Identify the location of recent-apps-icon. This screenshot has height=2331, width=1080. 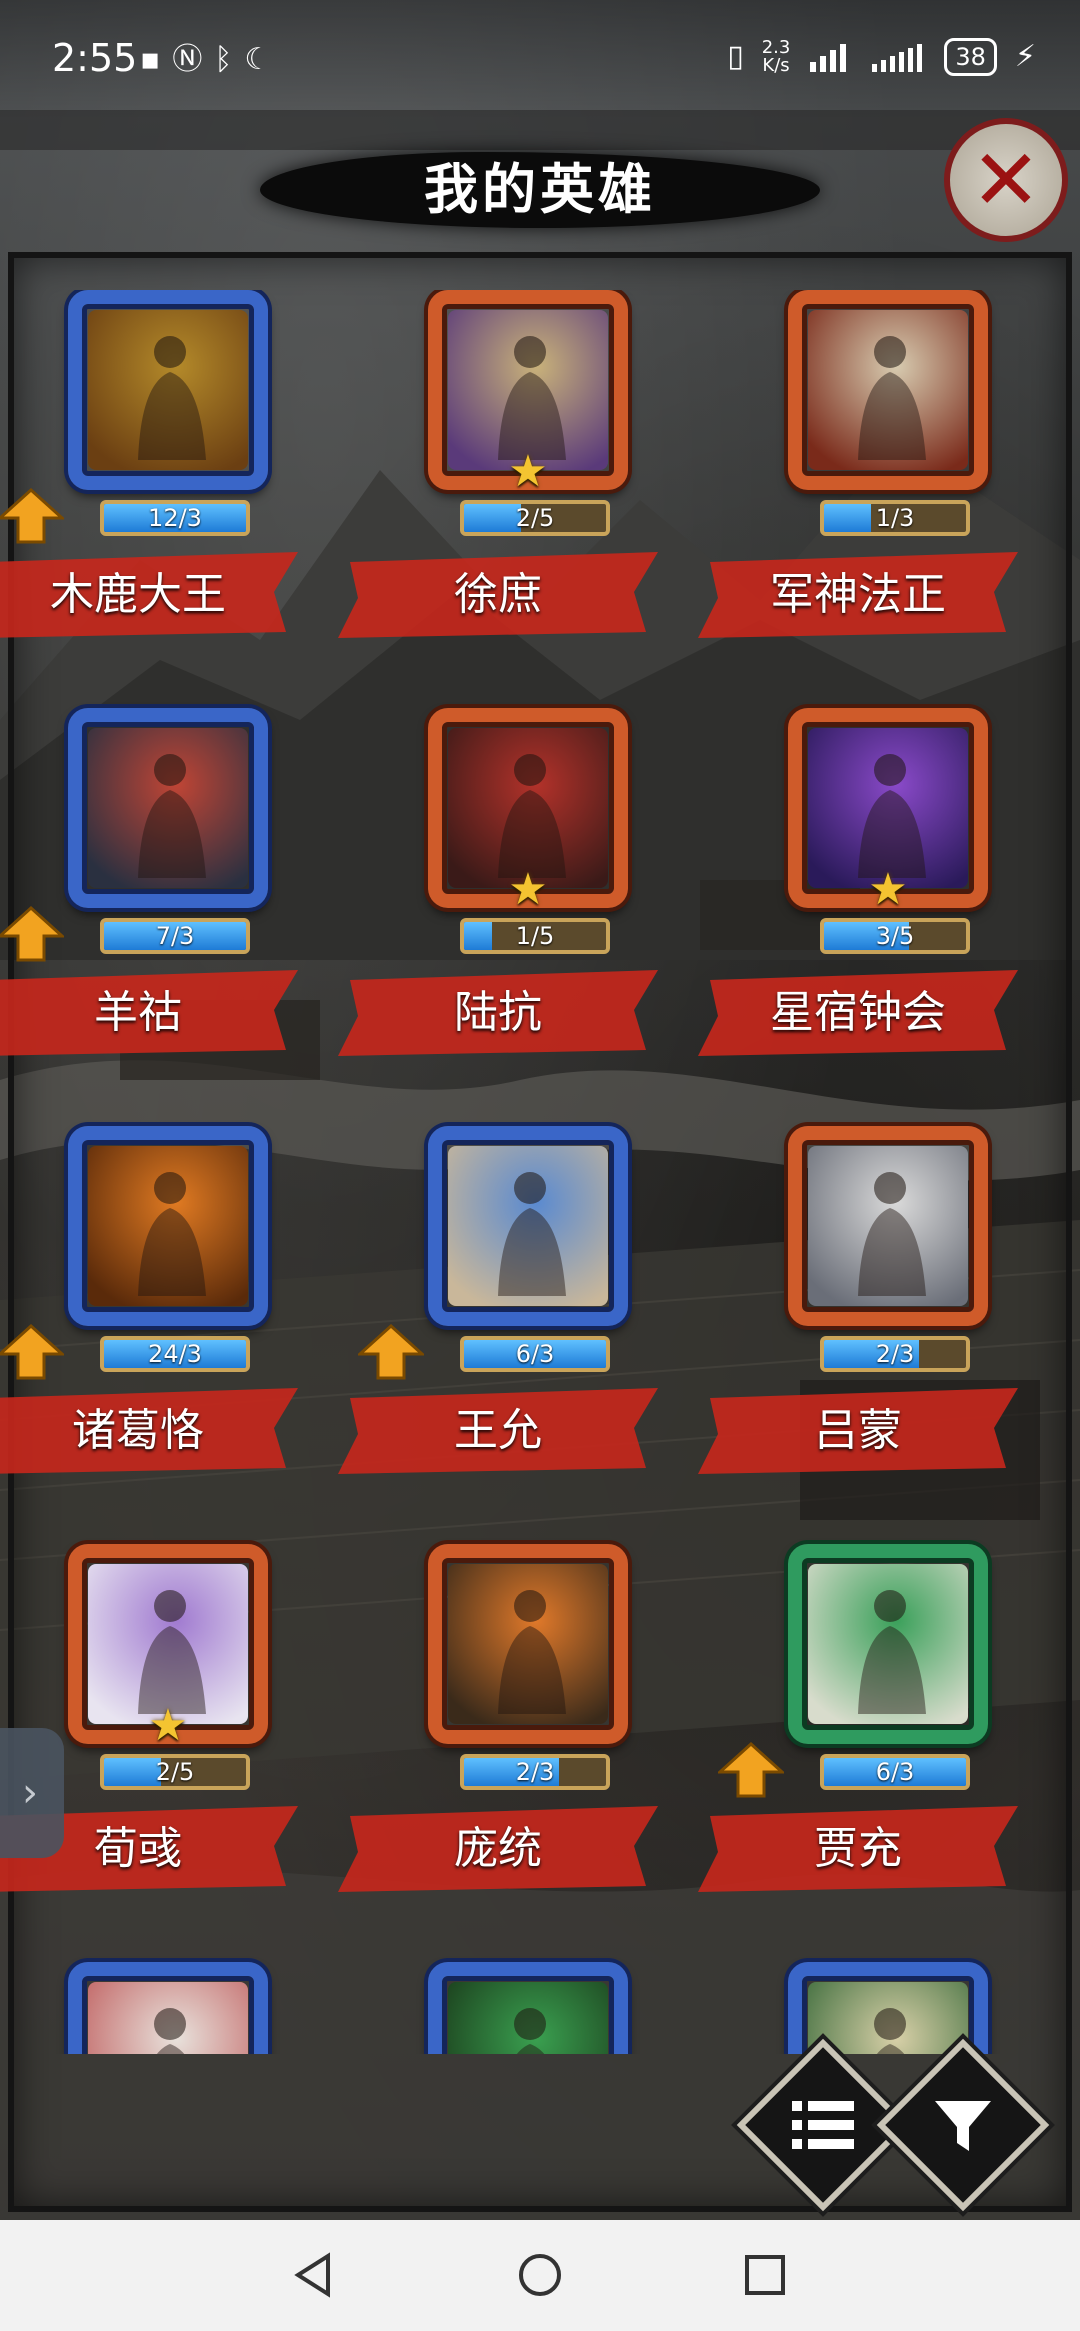
(765, 2275).